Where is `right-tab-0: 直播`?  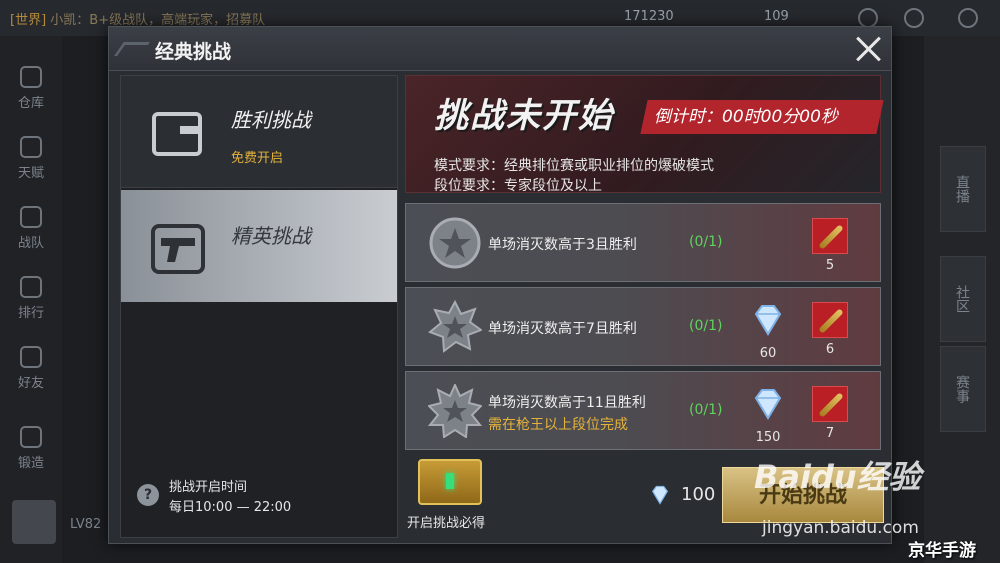 right-tab-0: 直播 is located at coordinates (963, 189).